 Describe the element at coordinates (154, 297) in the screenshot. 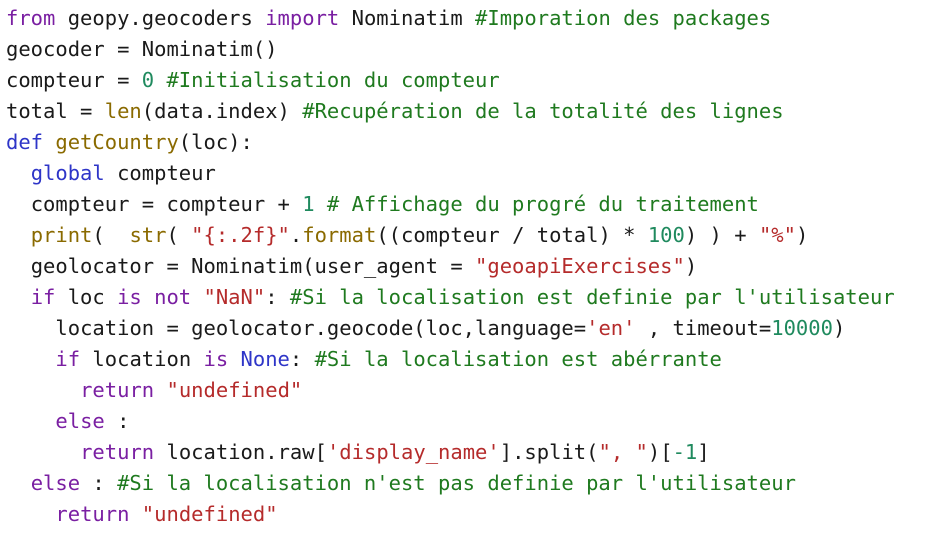

I see `keyword: is not` at that location.